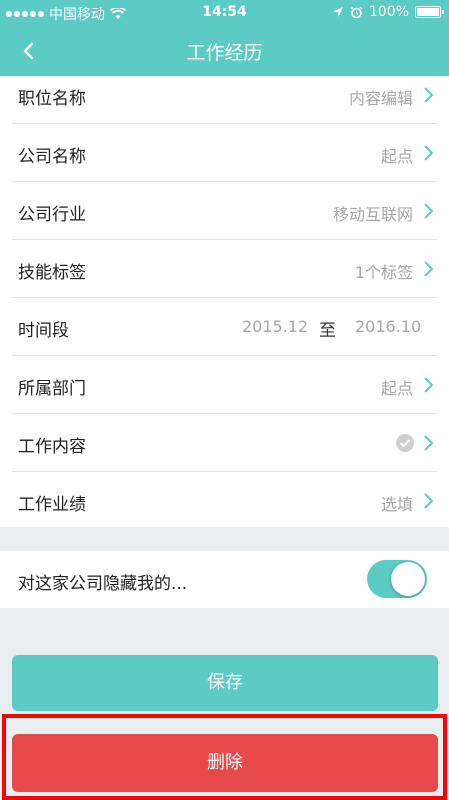  Describe the element at coordinates (43, 331) in the screenshot. I see `row-label: 时间段` at that location.